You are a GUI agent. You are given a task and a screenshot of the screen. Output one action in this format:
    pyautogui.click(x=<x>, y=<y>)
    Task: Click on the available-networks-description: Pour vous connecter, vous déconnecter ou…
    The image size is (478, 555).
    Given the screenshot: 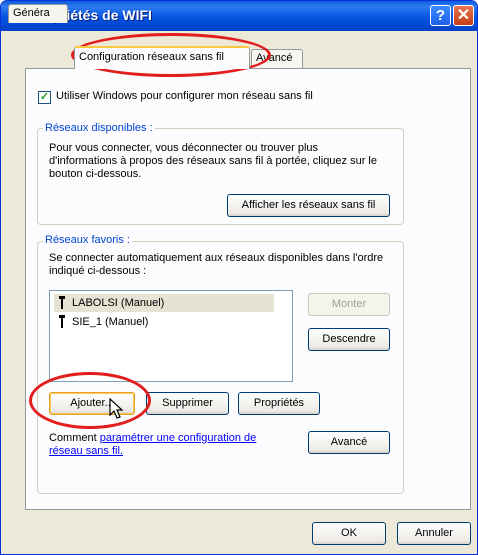 What is the action you would take?
    pyautogui.click(x=213, y=161)
    